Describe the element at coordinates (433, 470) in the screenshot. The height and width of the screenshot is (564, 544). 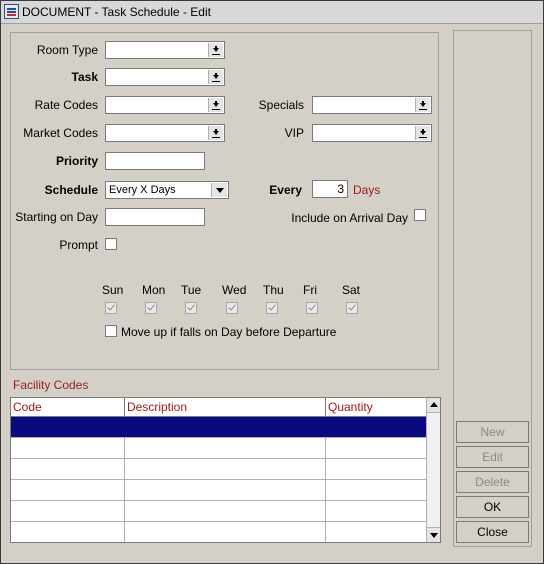
I see `table-scrollbar` at that location.